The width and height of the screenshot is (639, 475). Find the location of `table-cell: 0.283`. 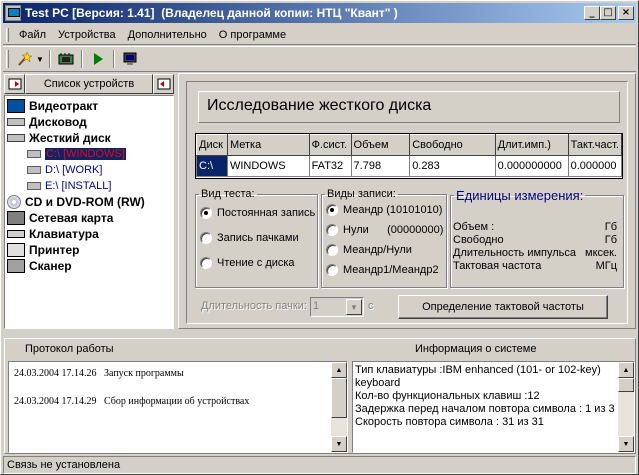

table-cell: 0.283 is located at coordinates (452, 166).